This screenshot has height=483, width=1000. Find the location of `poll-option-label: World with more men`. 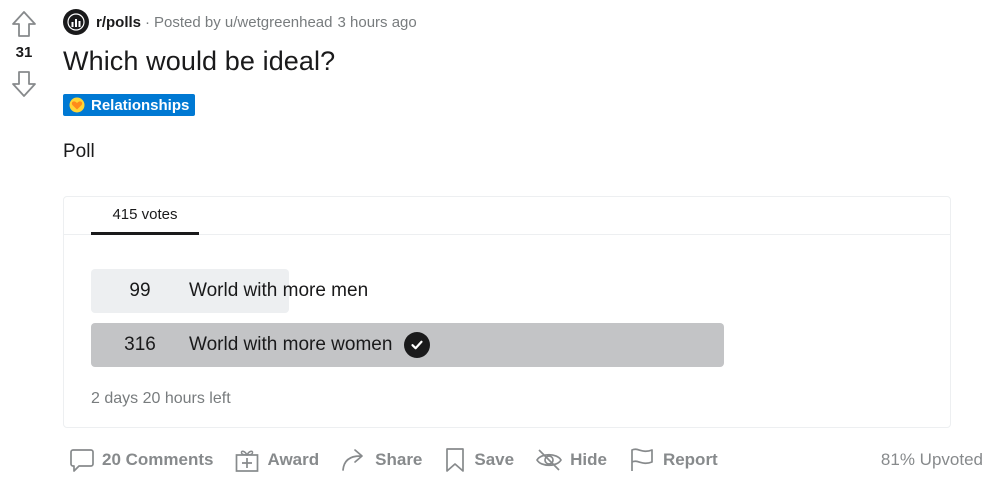

poll-option-label: World with more men is located at coordinates (278, 291).